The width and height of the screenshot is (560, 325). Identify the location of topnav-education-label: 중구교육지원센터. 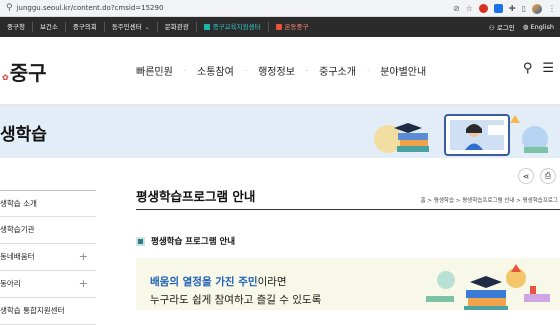
(236, 27).